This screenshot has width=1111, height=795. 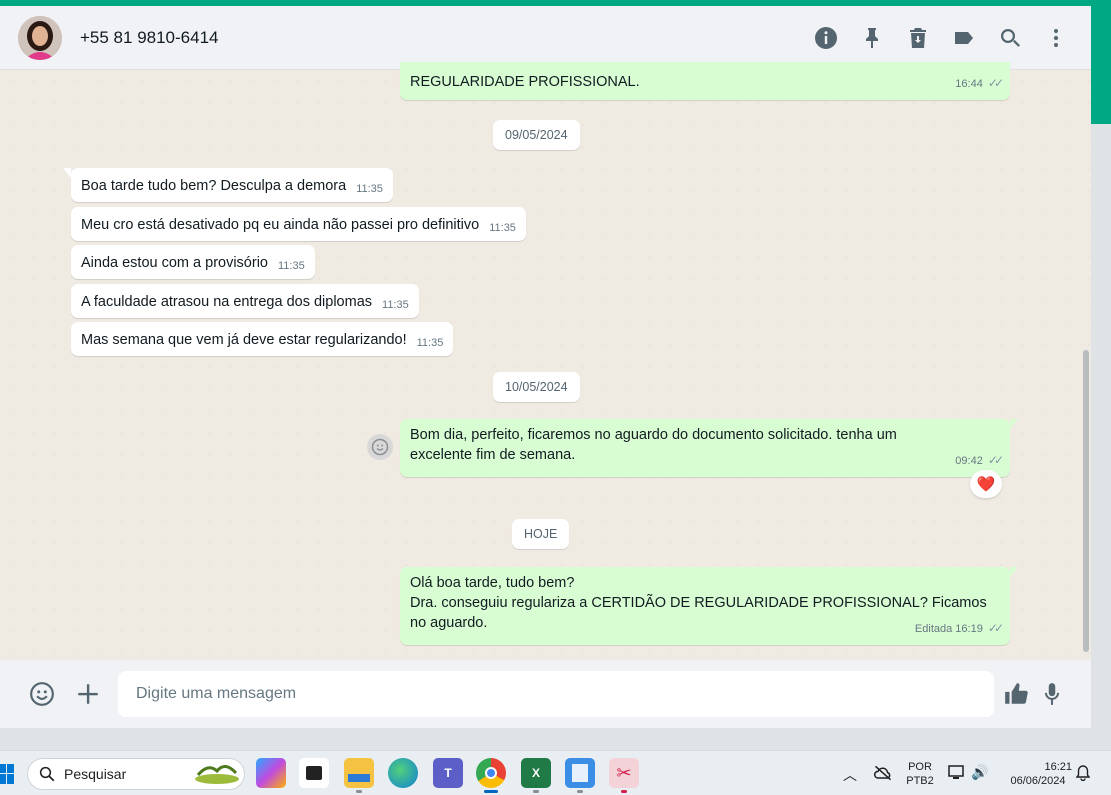 What do you see at coordinates (42, 694) in the screenshot?
I see `emoji-icon` at bounding box center [42, 694].